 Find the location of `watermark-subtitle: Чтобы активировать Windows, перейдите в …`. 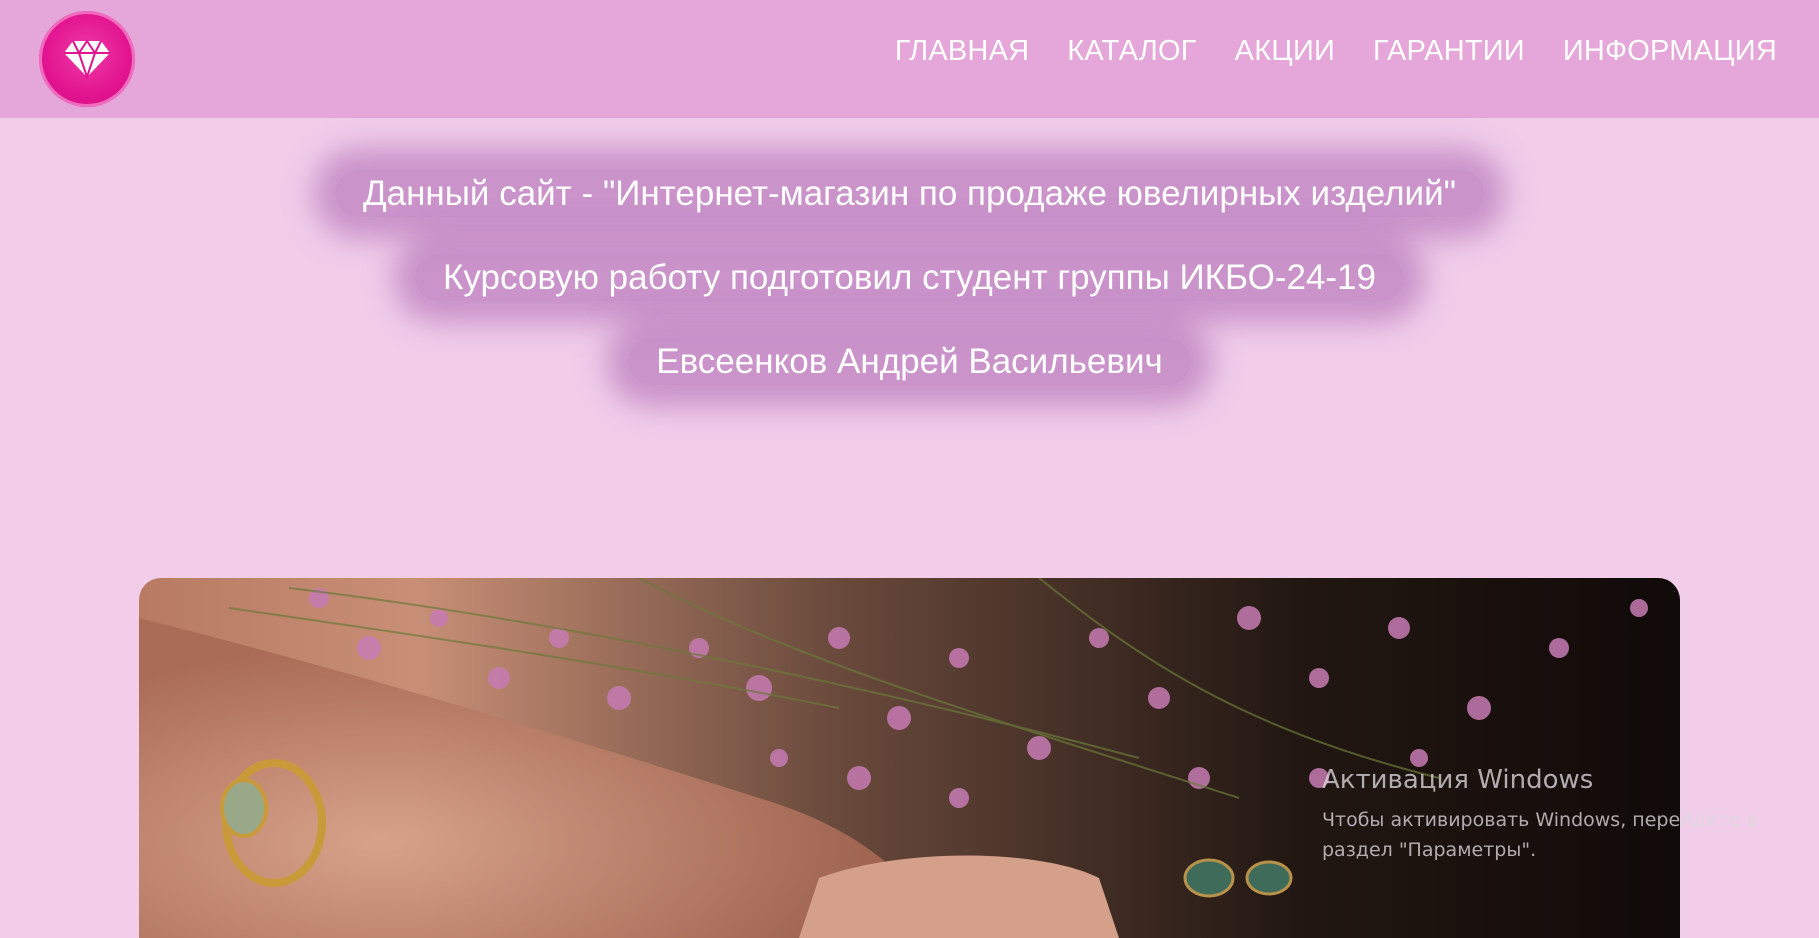

watermark-subtitle: Чтобы активировать Windows, перейдите в … is located at coordinates (1540, 835).